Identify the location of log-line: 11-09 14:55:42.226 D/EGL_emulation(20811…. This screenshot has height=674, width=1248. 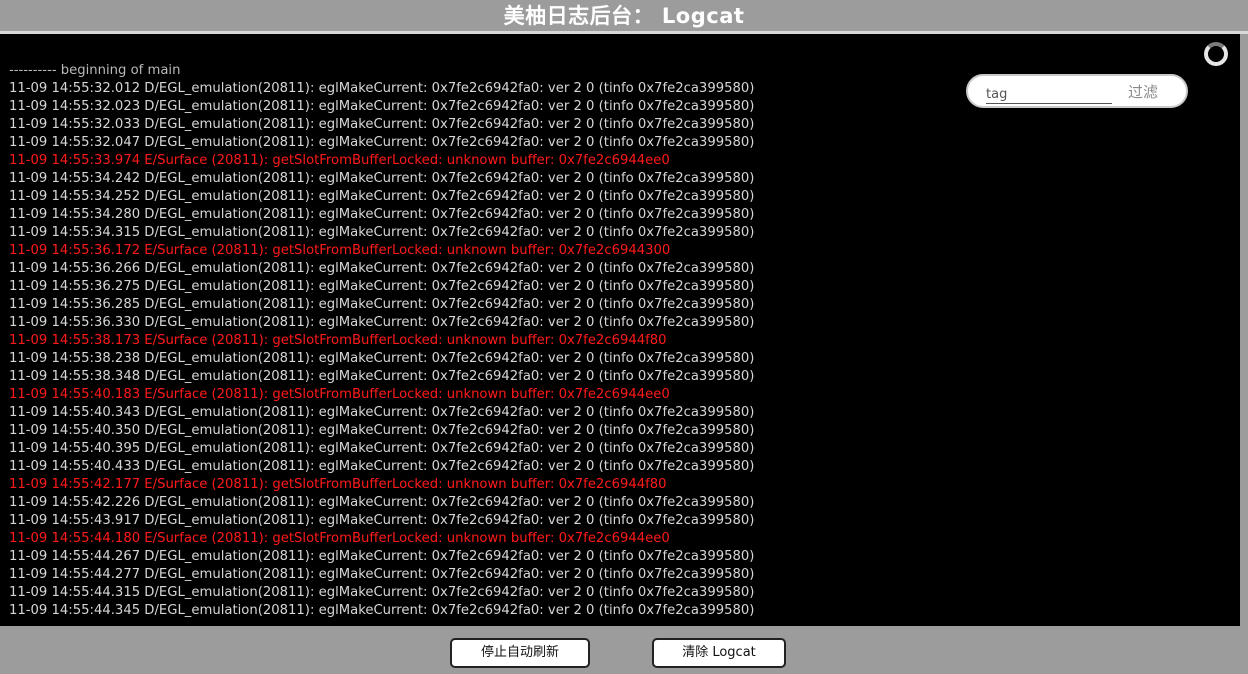
(382, 502).